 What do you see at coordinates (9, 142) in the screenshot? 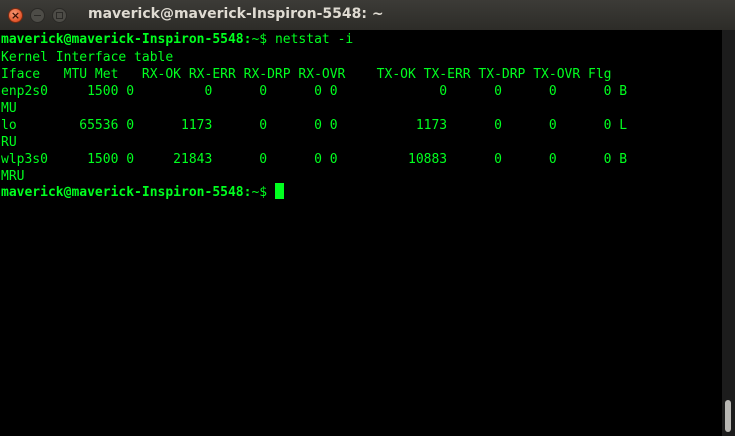
I see `table-row-wrap: RU` at bounding box center [9, 142].